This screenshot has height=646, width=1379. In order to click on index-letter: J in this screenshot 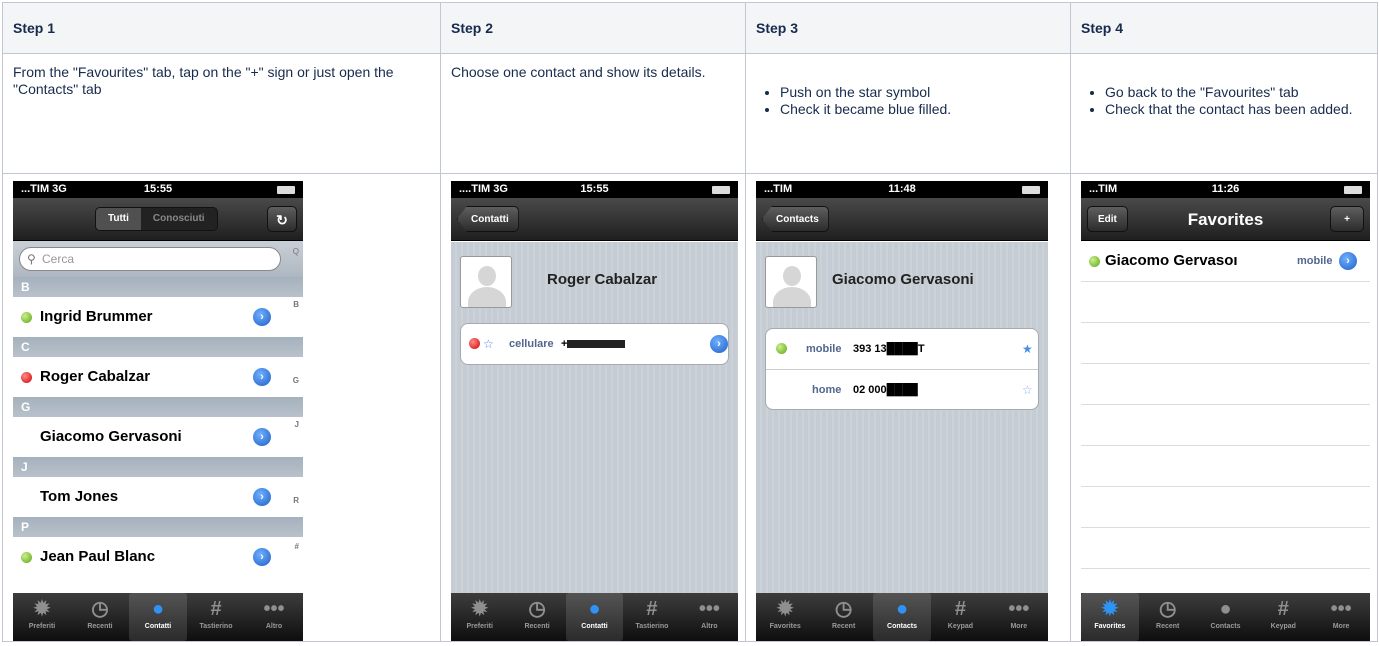, I will do `click(297, 425)`.